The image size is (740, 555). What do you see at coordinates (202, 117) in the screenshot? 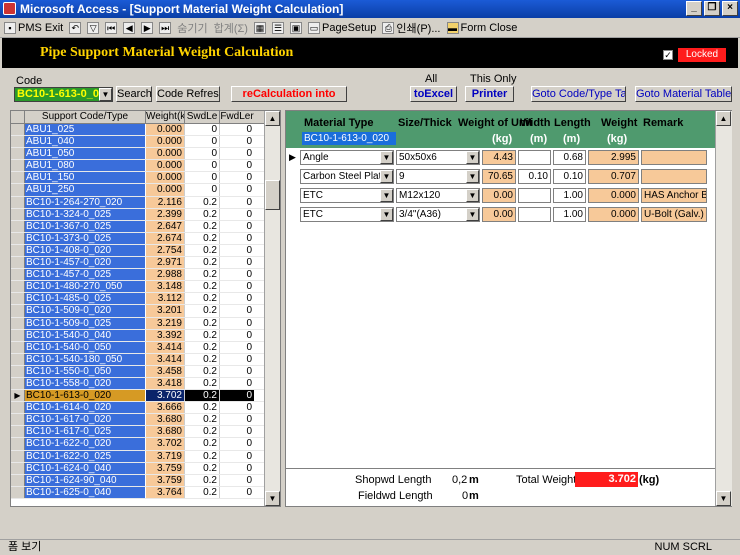
I see `column-header-swd: SwdLe` at bounding box center [202, 117].